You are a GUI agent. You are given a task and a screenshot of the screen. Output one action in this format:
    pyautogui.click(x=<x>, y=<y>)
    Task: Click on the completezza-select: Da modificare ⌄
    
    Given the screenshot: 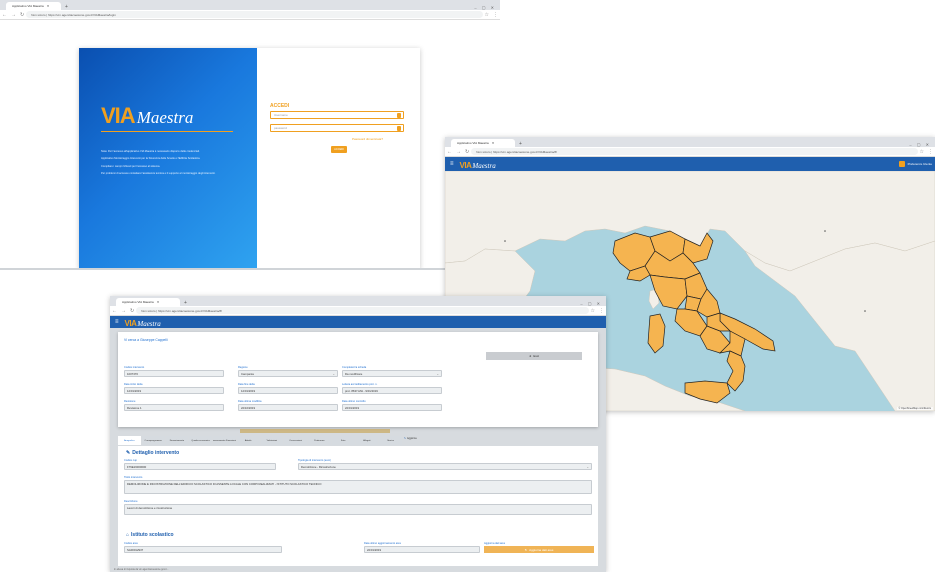 What is the action you would take?
    pyautogui.click(x=392, y=373)
    